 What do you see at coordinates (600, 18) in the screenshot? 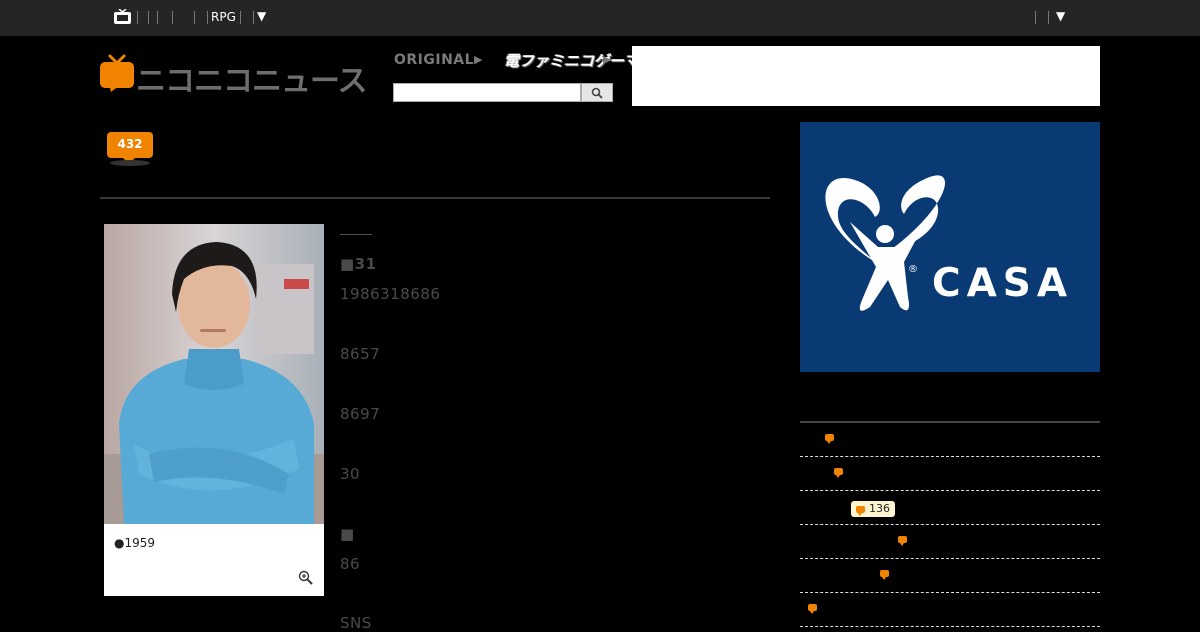
I see `top-navigation-bar: RPG ▼ ▼` at bounding box center [600, 18].